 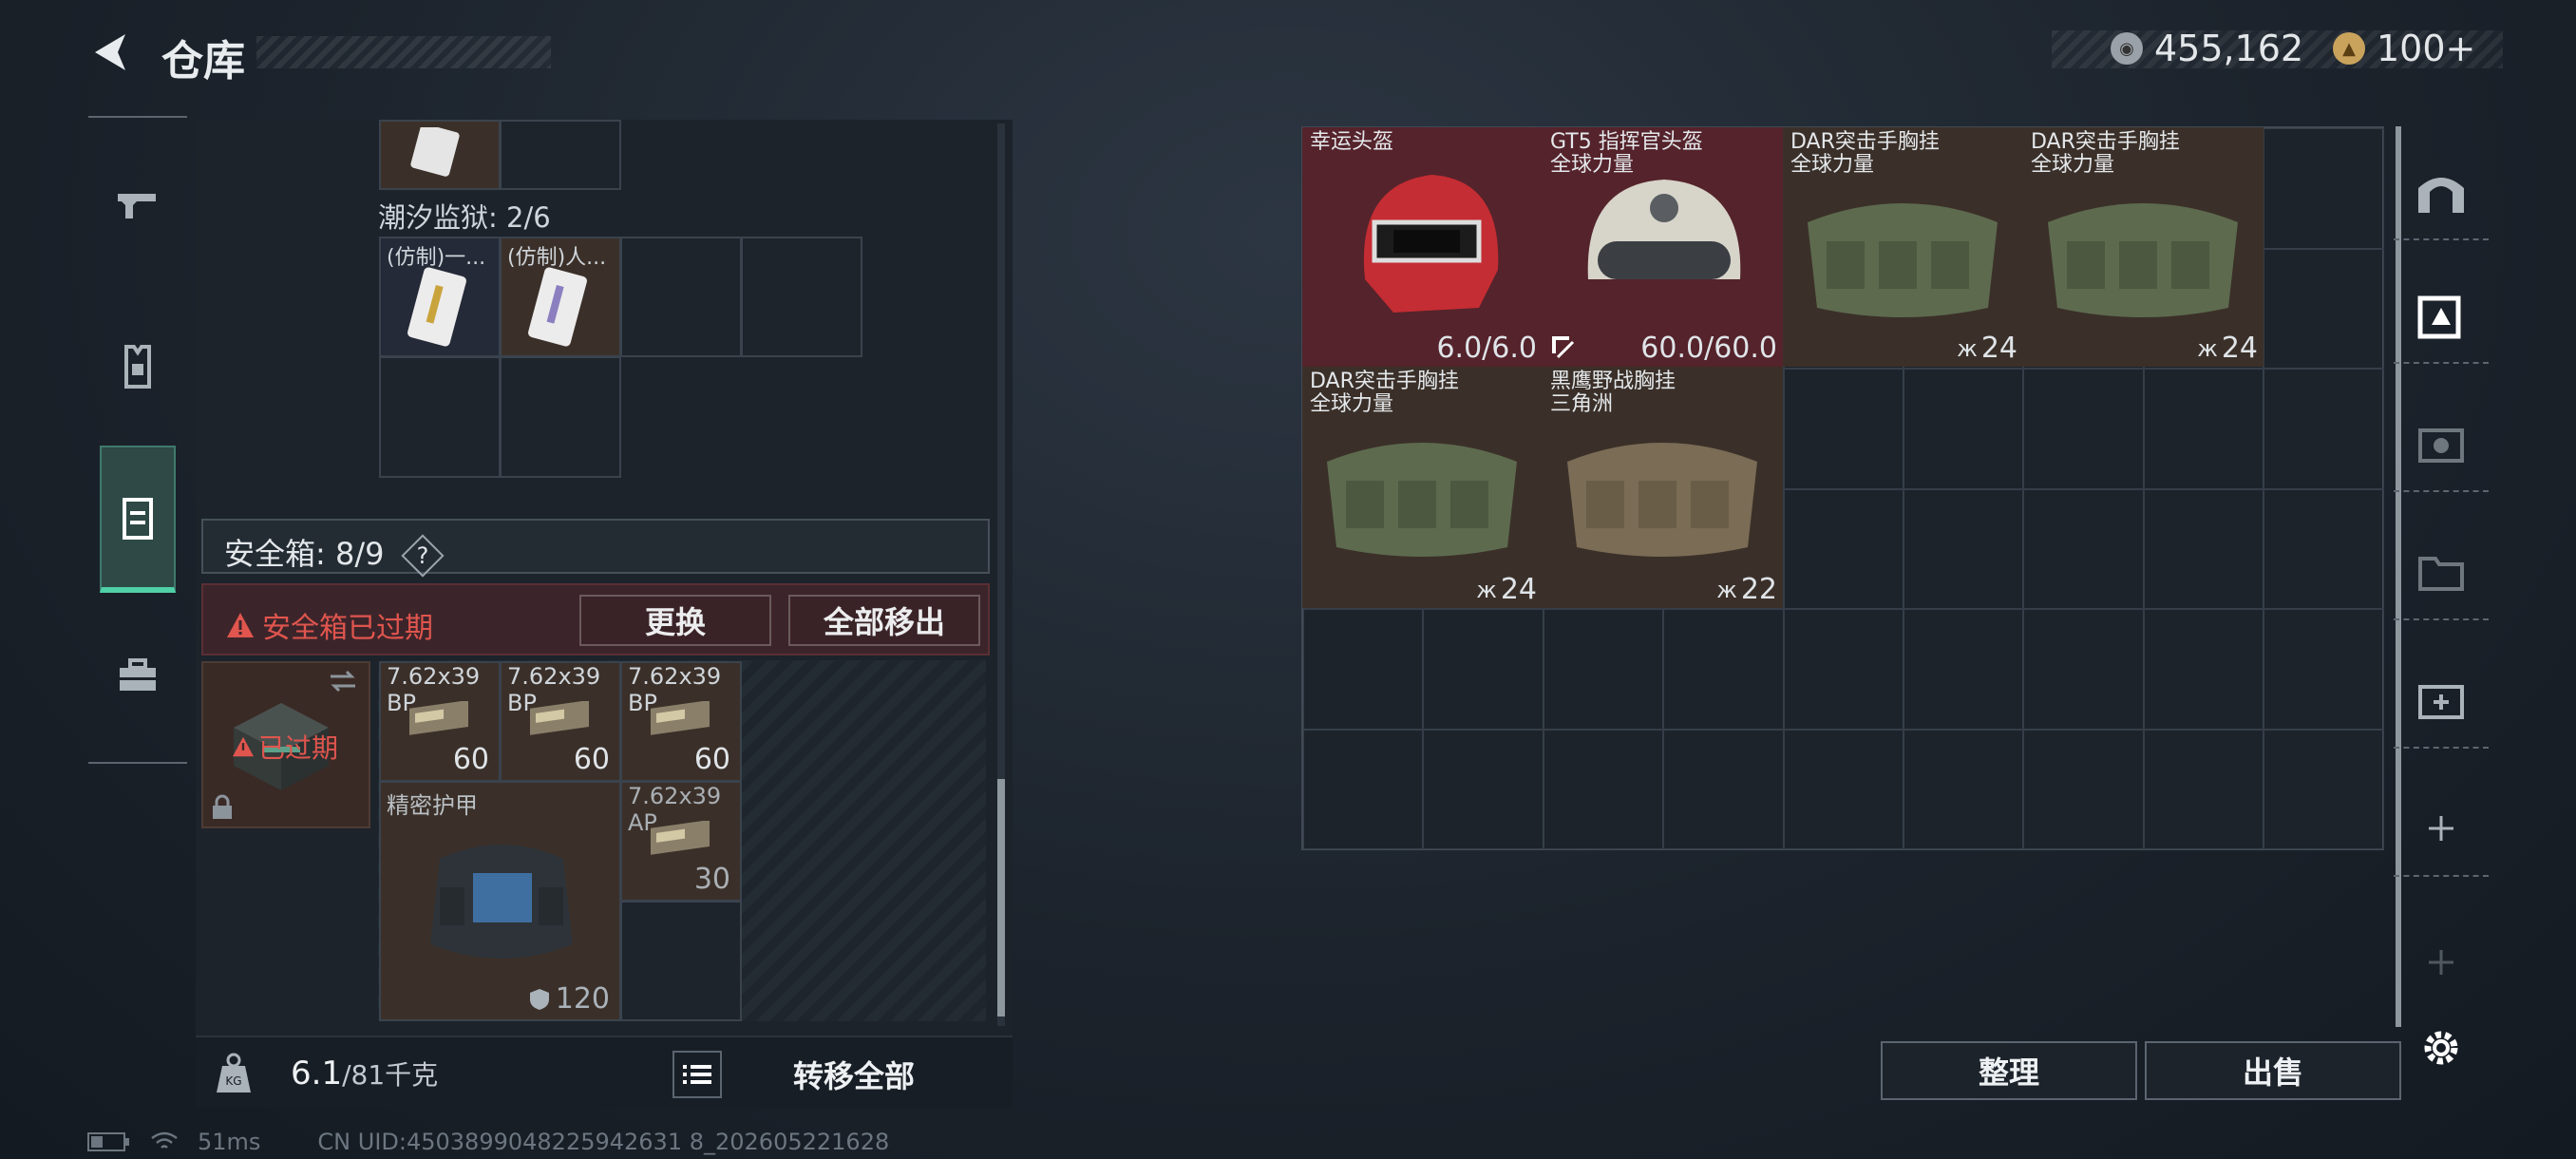 What do you see at coordinates (1663, 487) in the screenshot?
I see `storage-item-chest-rig-blackhawk: 黑鹰野战胸挂 三角洲 ж 22` at bounding box center [1663, 487].